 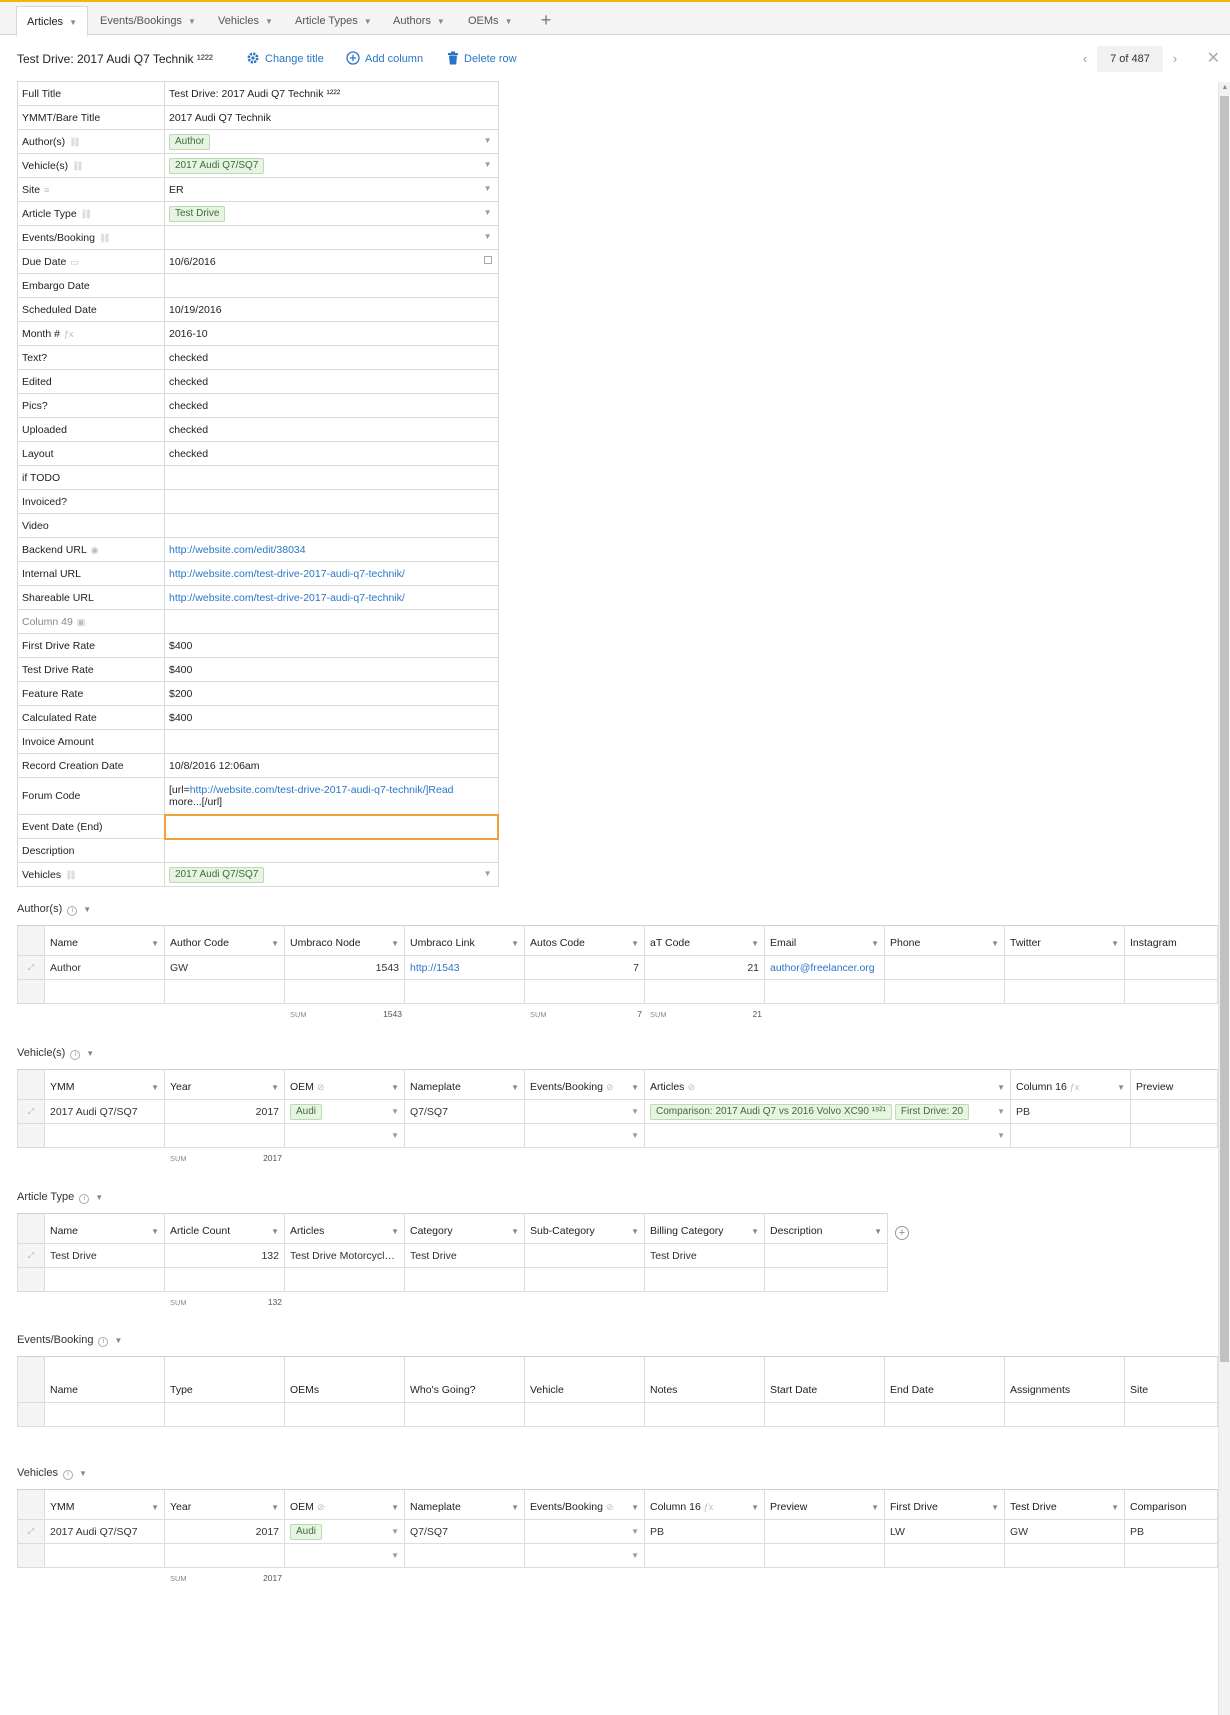 What do you see at coordinates (197, 213) in the screenshot?
I see `value-chip: Test Drive` at bounding box center [197, 213].